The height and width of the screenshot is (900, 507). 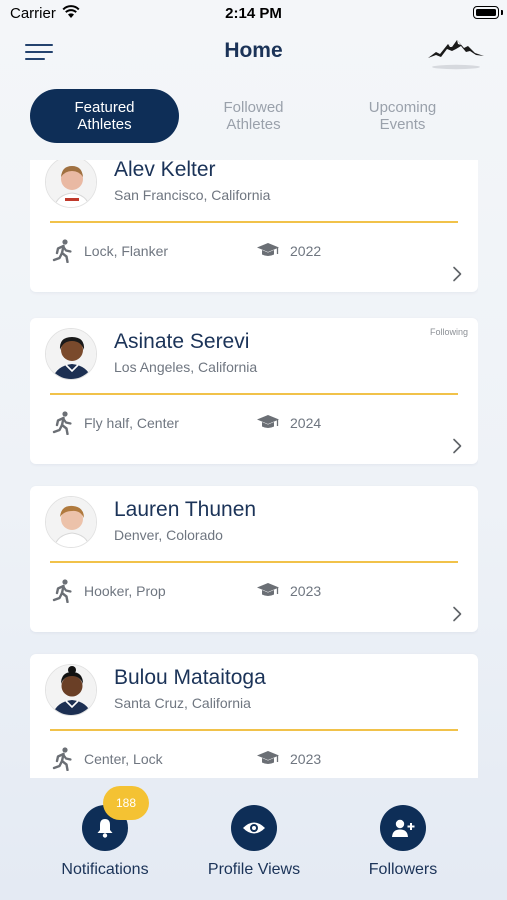 What do you see at coordinates (165, 170) in the screenshot?
I see `athlete-name: Alev Kelter` at bounding box center [165, 170].